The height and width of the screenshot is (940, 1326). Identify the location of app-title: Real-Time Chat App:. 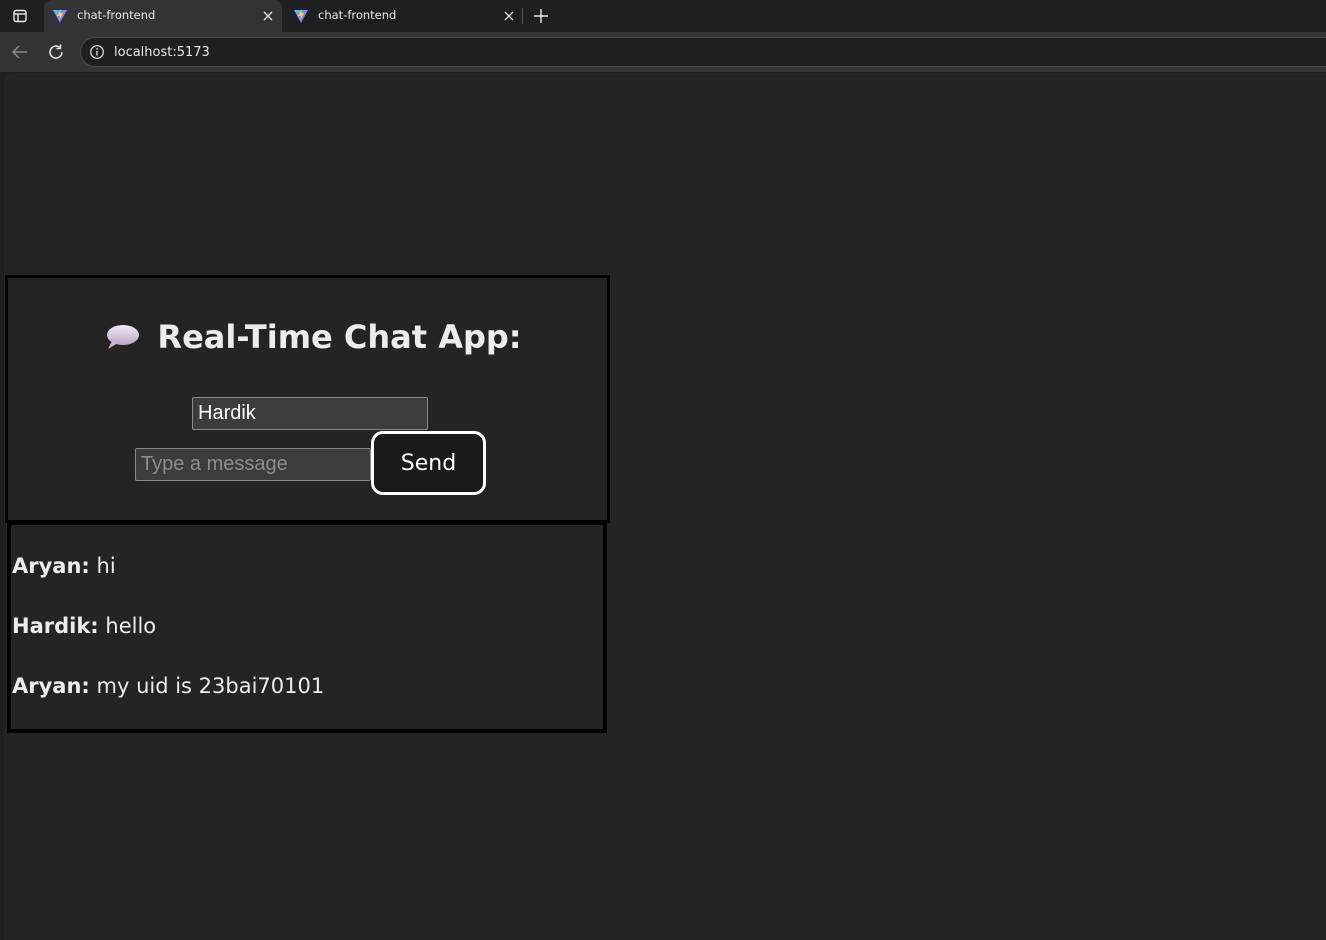
(310, 337).